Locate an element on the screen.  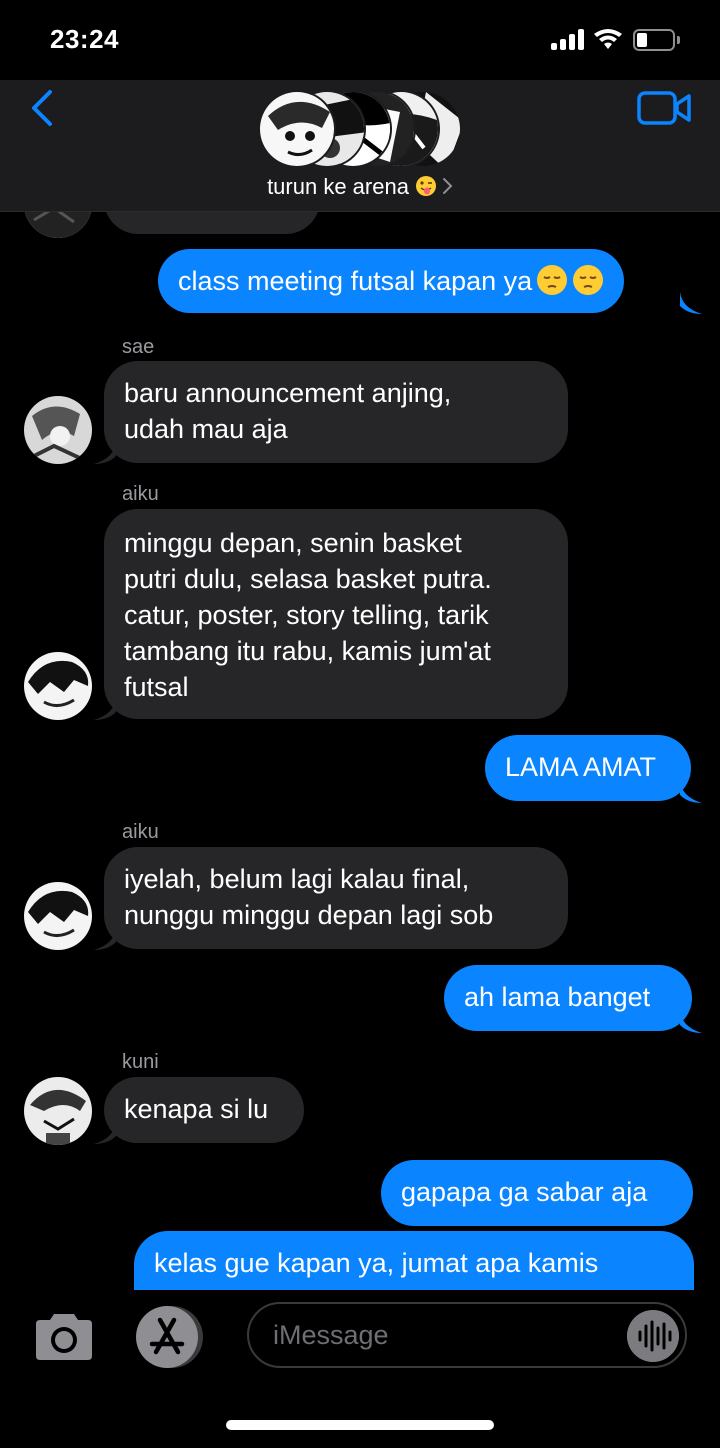
group-name-button: turun ke arena is located at coordinates (360, 189).